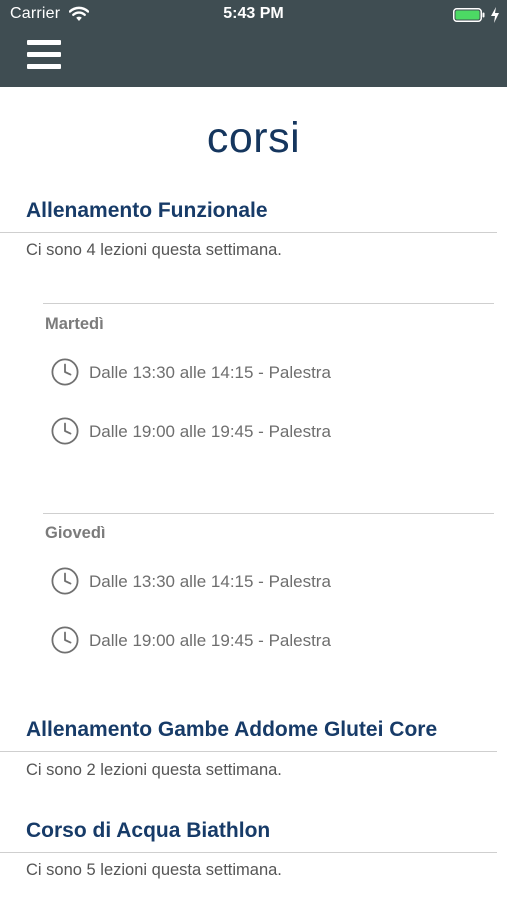 The image size is (507, 900). What do you see at coordinates (74, 324) in the screenshot?
I see `day-label: Martedì` at bounding box center [74, 324].